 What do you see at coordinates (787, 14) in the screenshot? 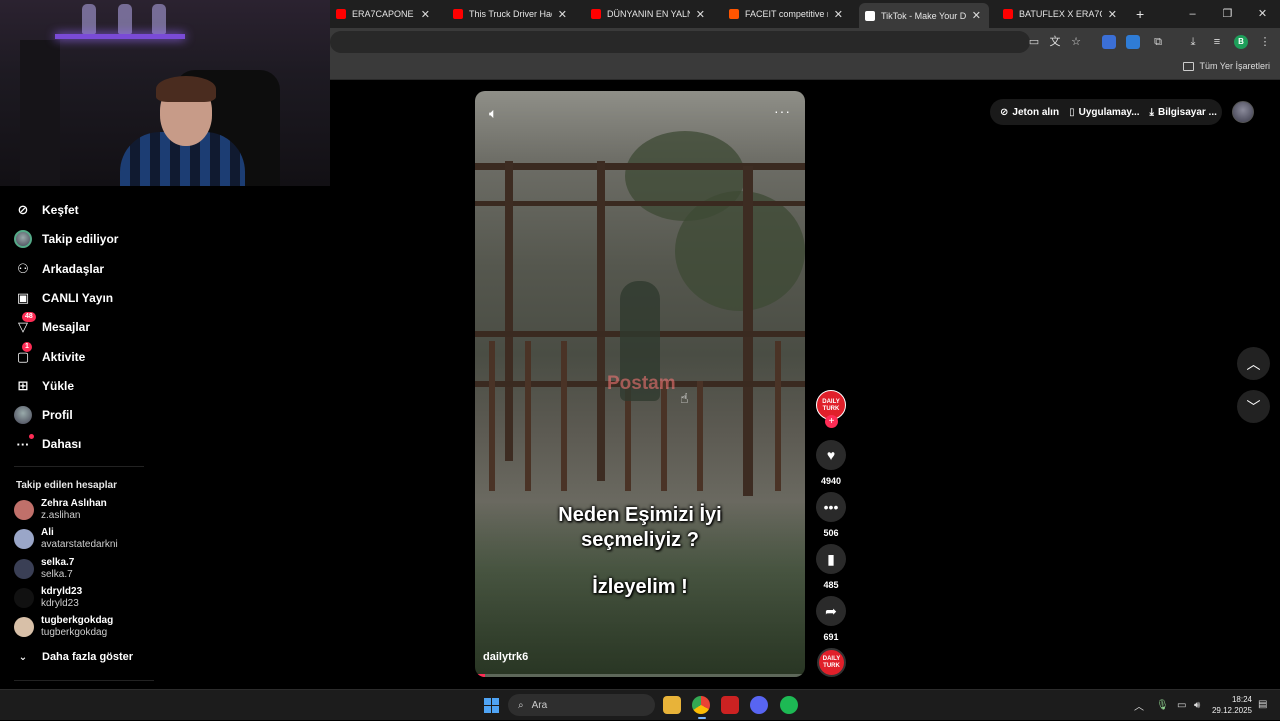
I see `browser-tab: FACEIT competitive match ✕` at bounding box center [787, 14].